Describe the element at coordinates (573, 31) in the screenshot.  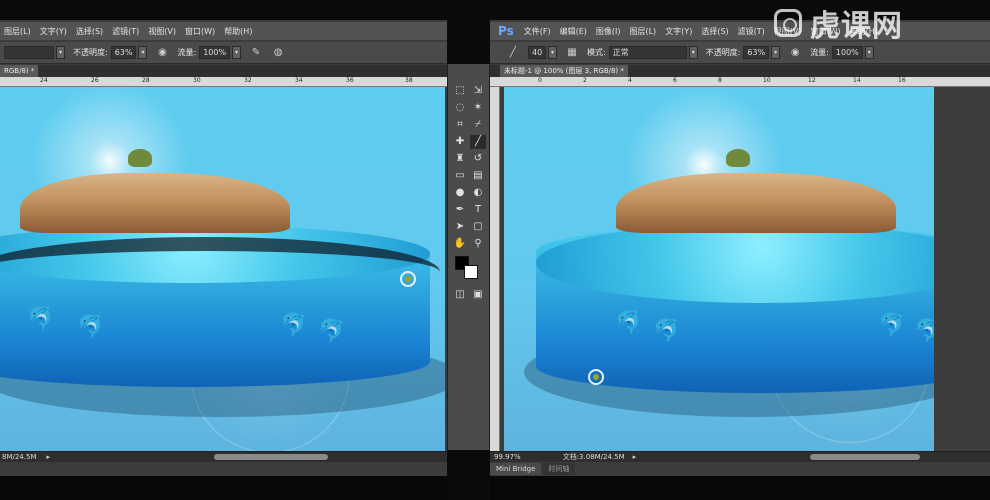
I see `menu-edit: 编辑(E)` at that location.